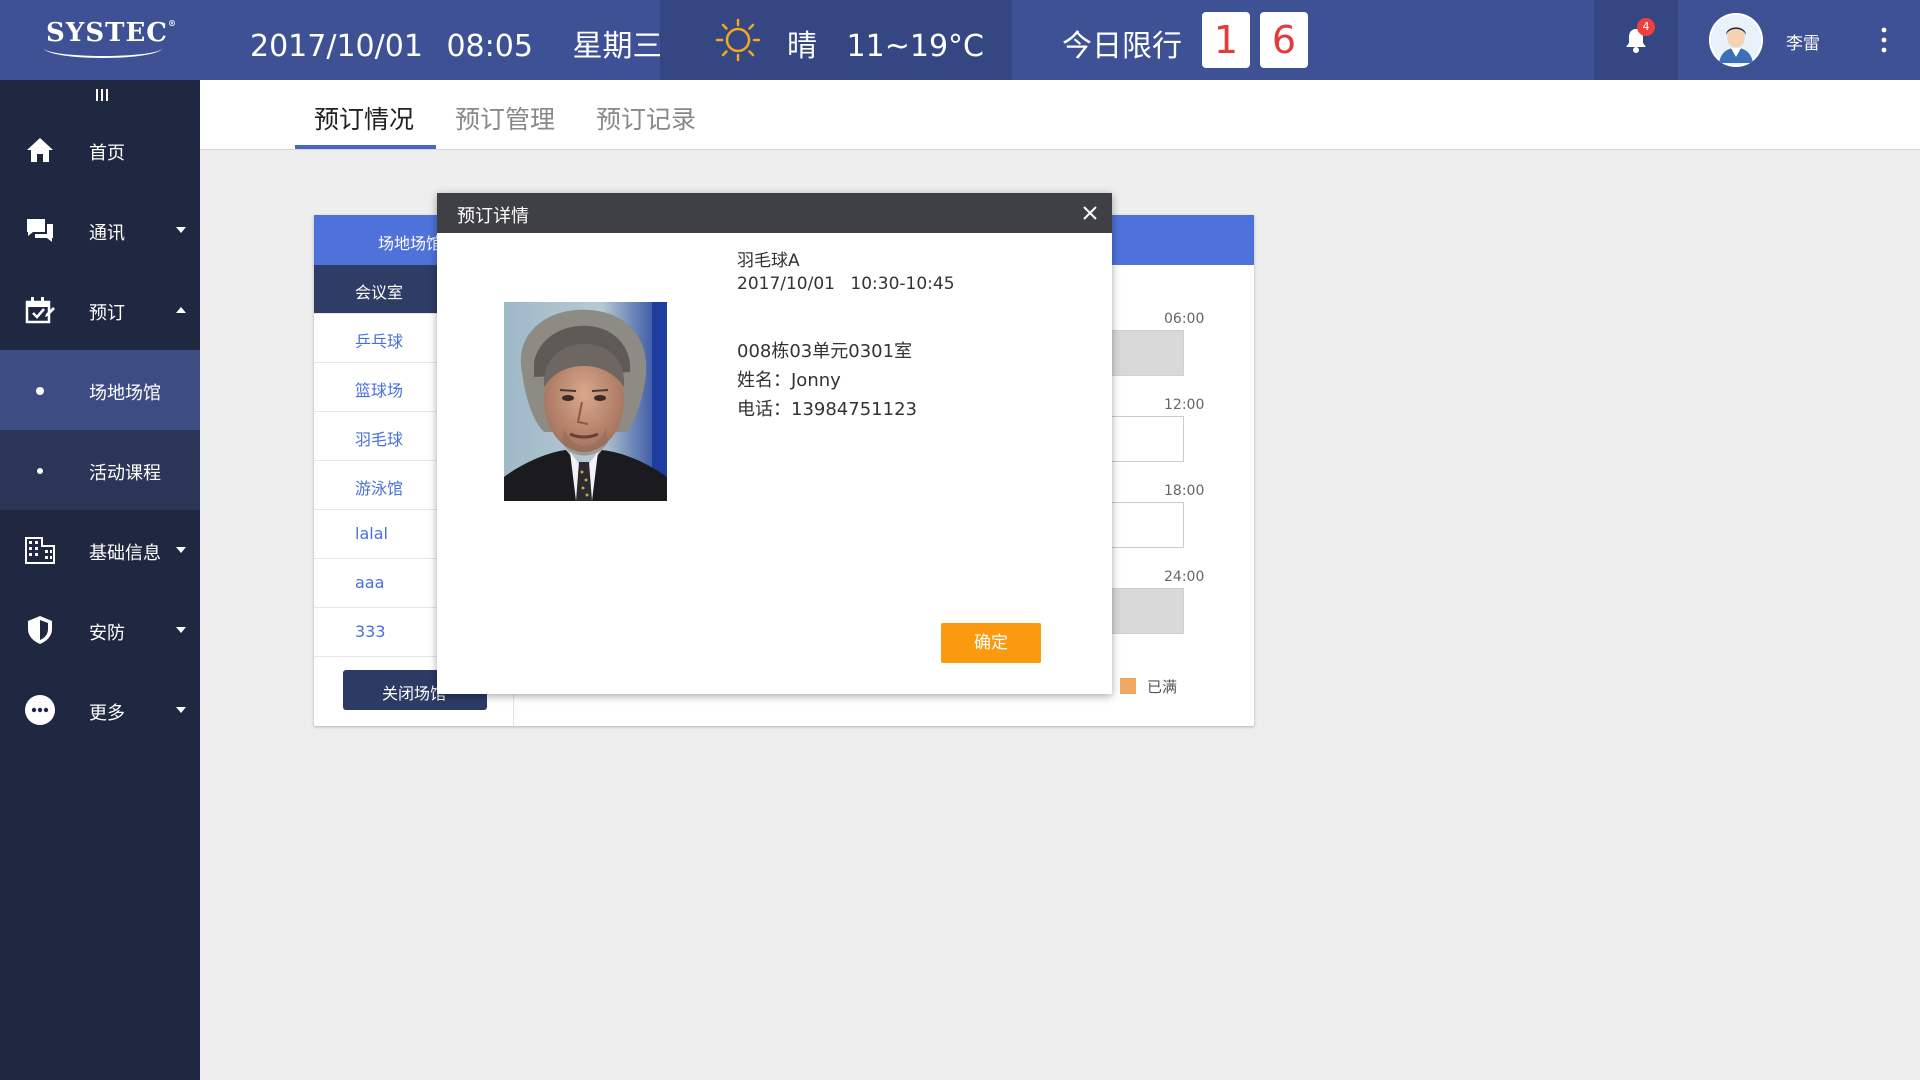  Describe the element at coordinates (1162, 687) in the screenshot. I see `legend-full-label: 已满` at that location.